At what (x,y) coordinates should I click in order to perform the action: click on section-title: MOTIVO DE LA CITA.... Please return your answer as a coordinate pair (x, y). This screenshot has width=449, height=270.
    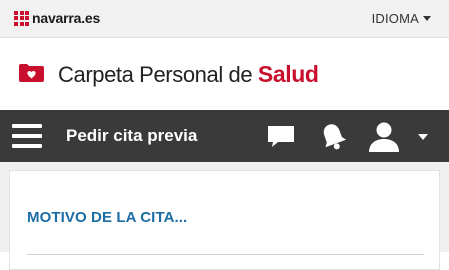
    Looking at the image, I should click on (107, 217).